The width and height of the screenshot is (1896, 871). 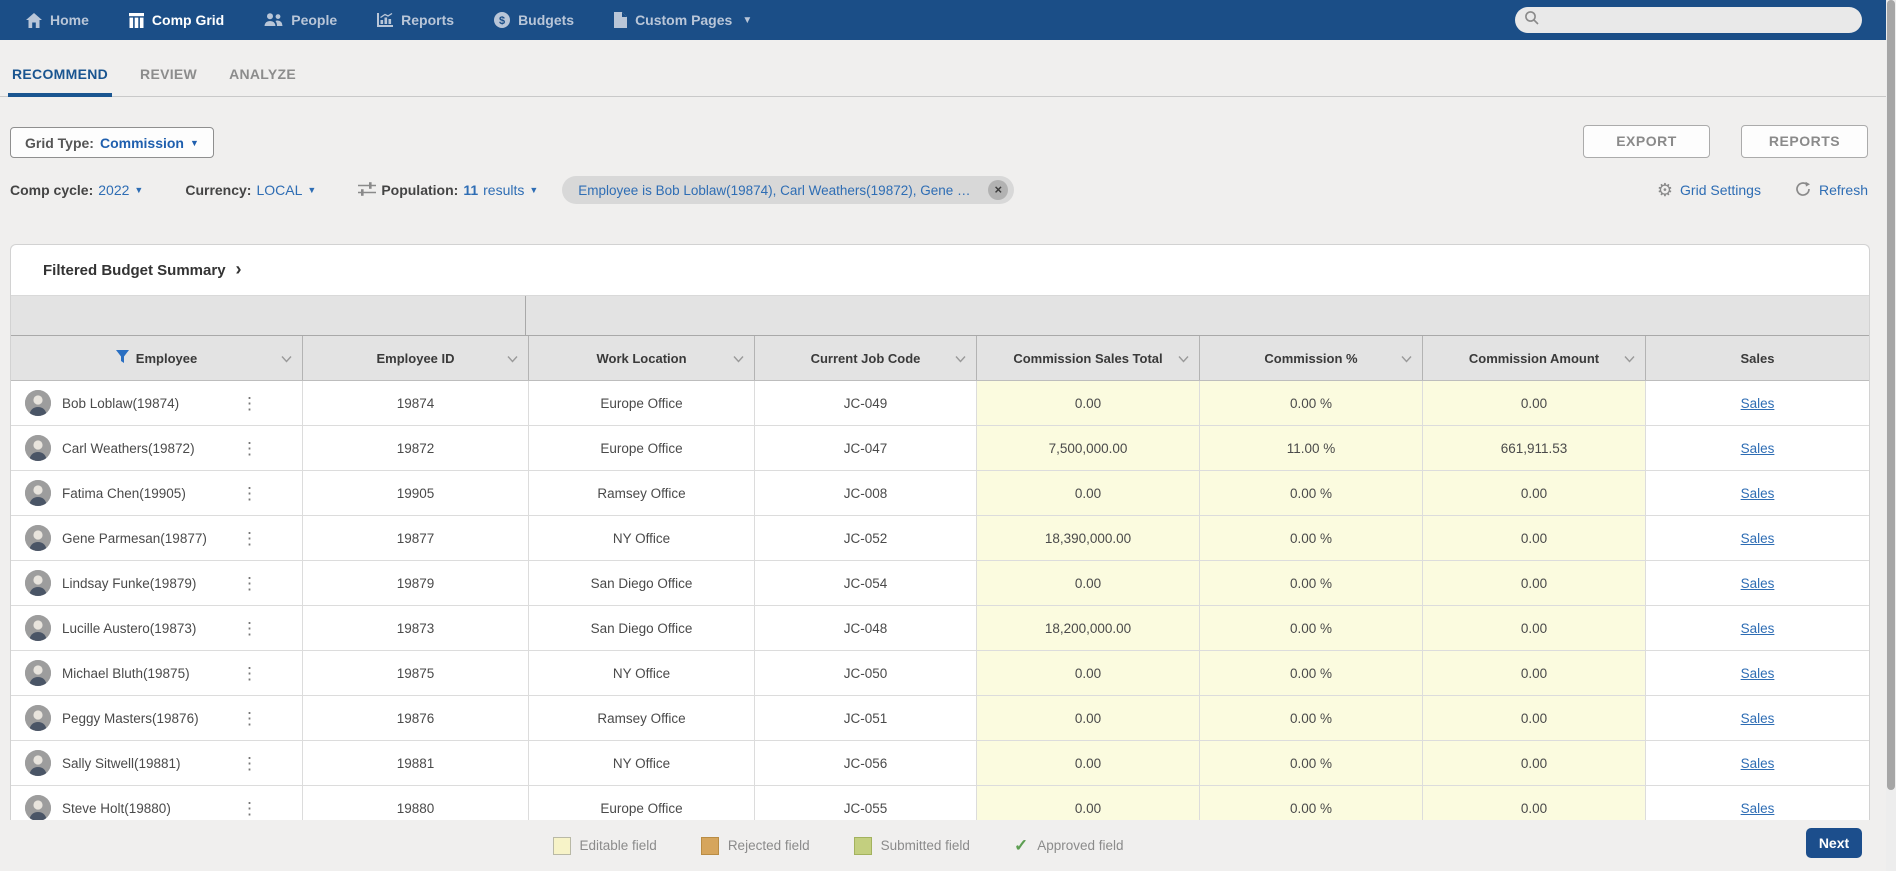 I want to click on editable-swatch-icon, so click(x=561, y=845).